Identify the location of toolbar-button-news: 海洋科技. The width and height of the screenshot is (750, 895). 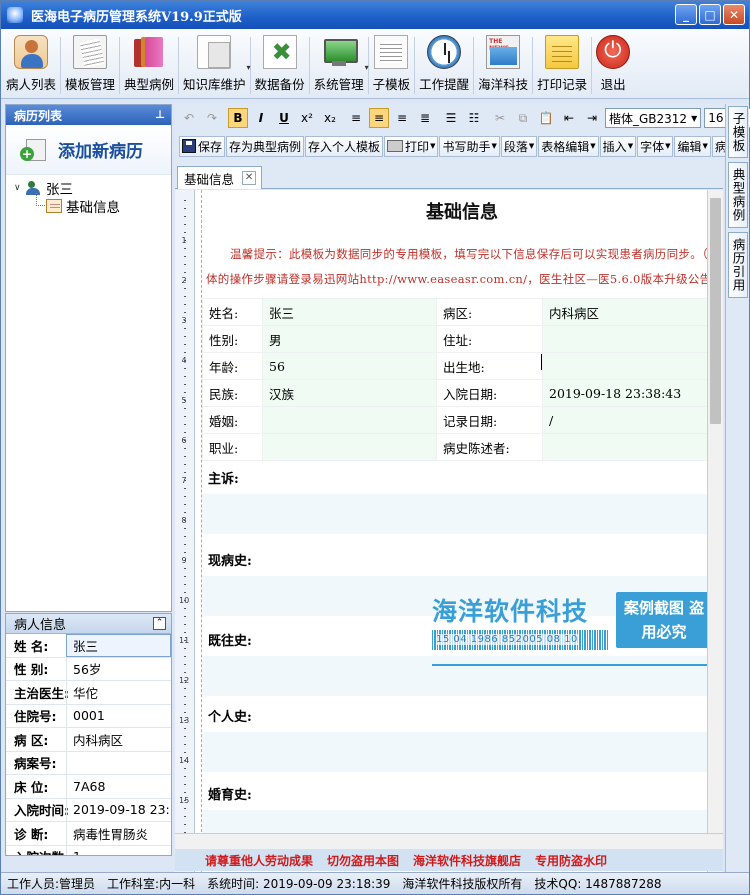
(503, 65).